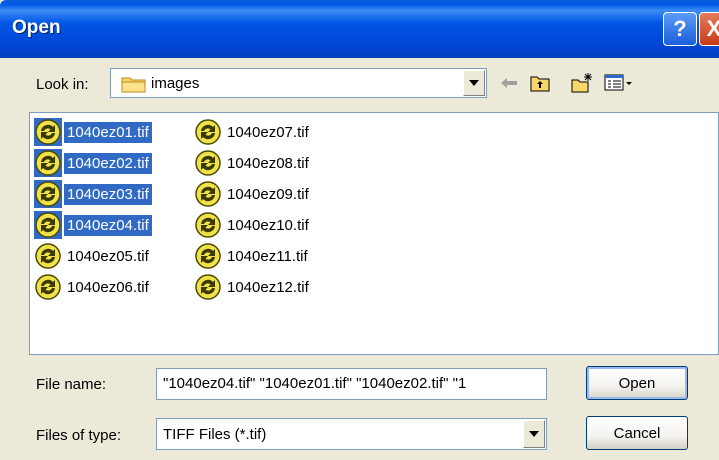 This screenshot has width=719, height=460. I want to click on file-item: 1040ez10.tif, so click(253, 225).